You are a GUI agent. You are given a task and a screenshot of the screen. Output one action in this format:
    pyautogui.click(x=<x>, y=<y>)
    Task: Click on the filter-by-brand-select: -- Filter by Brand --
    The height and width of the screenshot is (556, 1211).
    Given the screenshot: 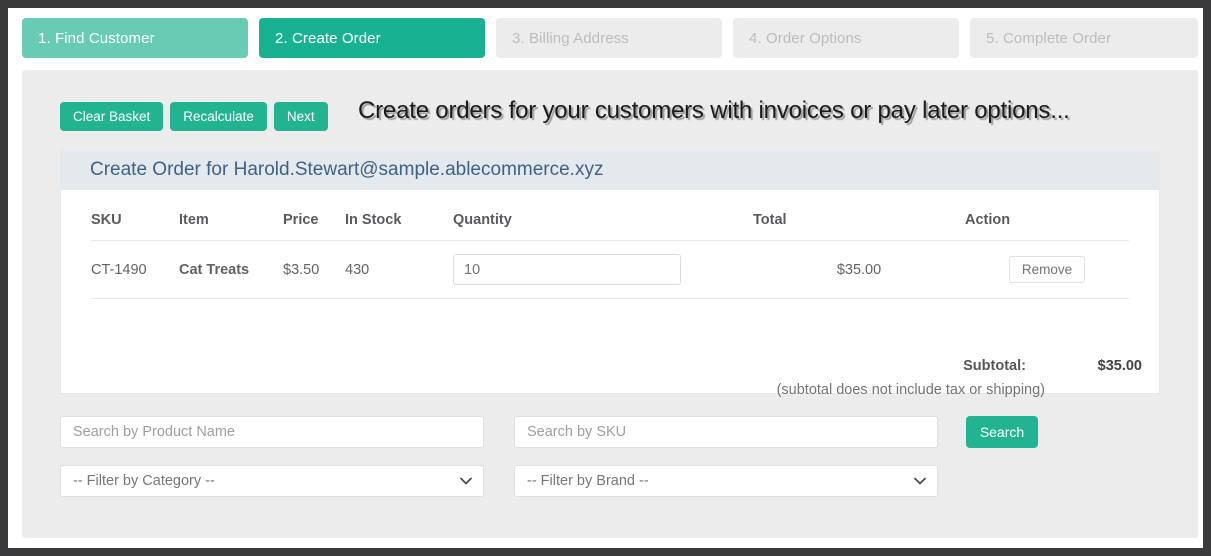 What is the action you would take?
    pyautogui.click(x=726, y=481)
    